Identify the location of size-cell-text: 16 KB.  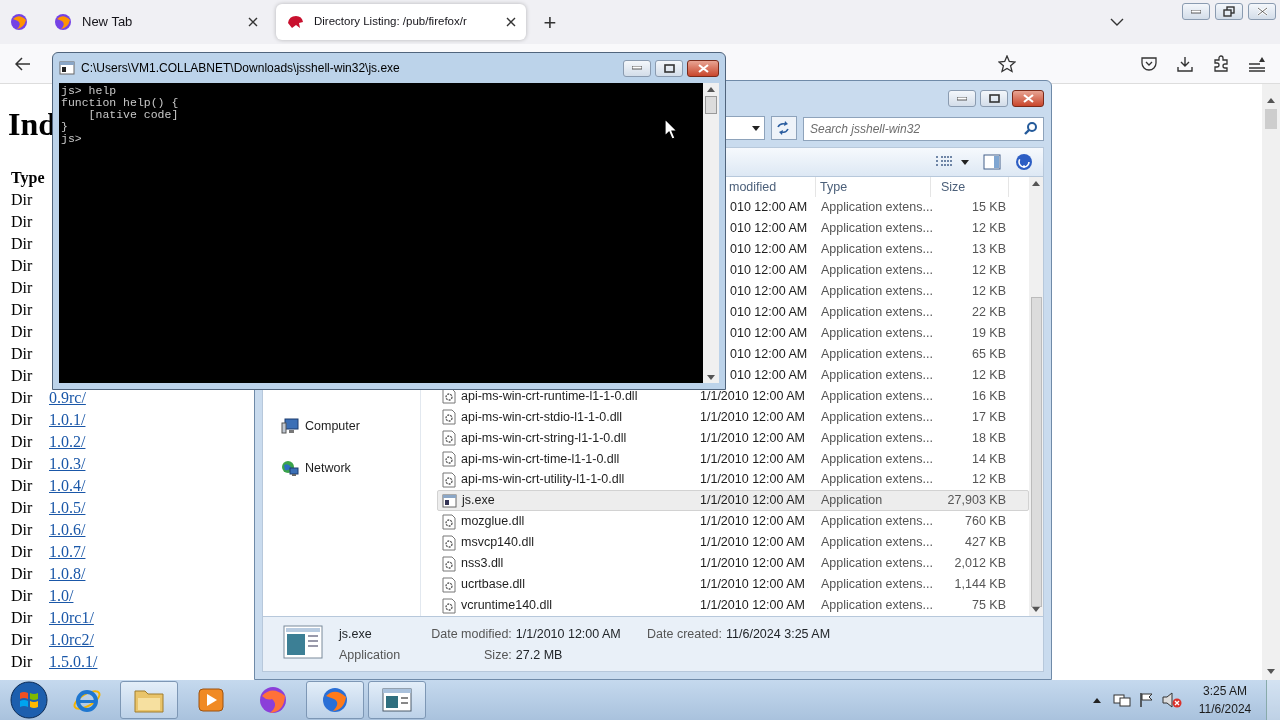
(988, 396).